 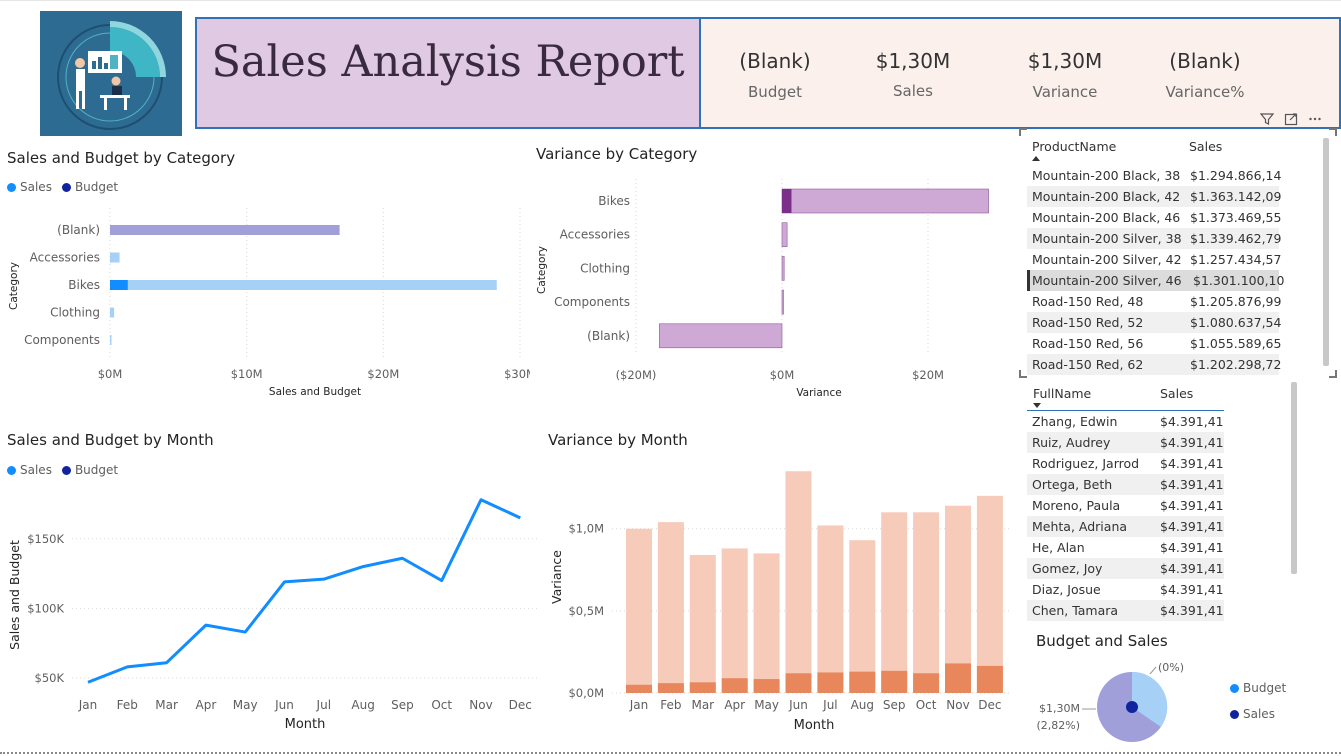 What do you see at coordinates (1062, 393) in the screenshot?
I see `column-header-fullname: FullName` at bounding box center [1062, 393].